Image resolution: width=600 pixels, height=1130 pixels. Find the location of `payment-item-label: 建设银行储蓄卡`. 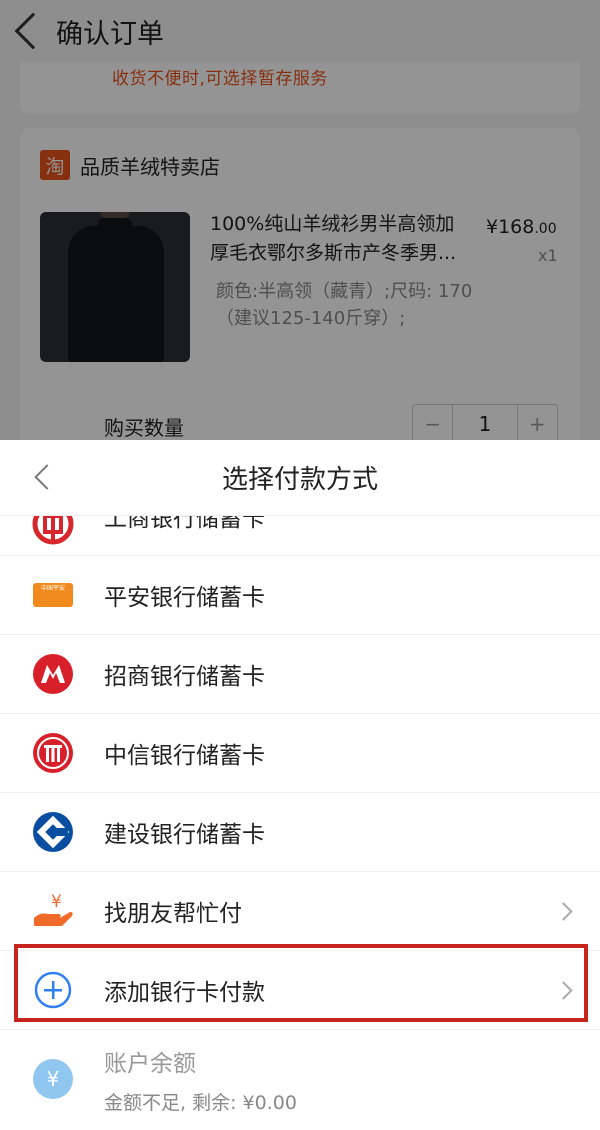

payment-item-label: 建设银行储蓄卡 is located at coordinates (184, 835).